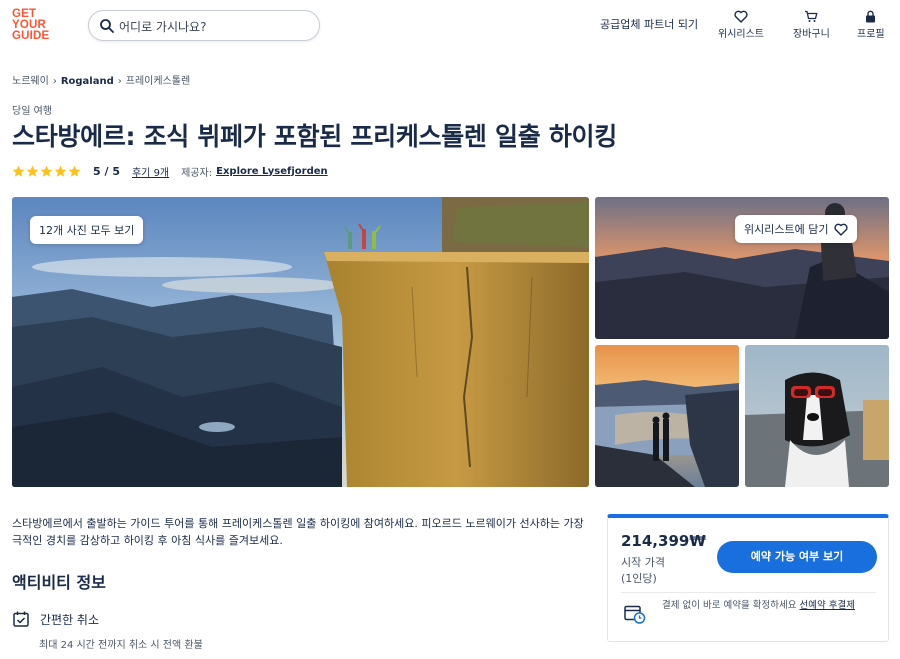 The height and width of the screenshot is (659, 900). What do you see at coordinates (649, 24) in the screenshot?
I see `become-partner-link: 공급업체 파트너 되기` at bounding box center [649, 24].